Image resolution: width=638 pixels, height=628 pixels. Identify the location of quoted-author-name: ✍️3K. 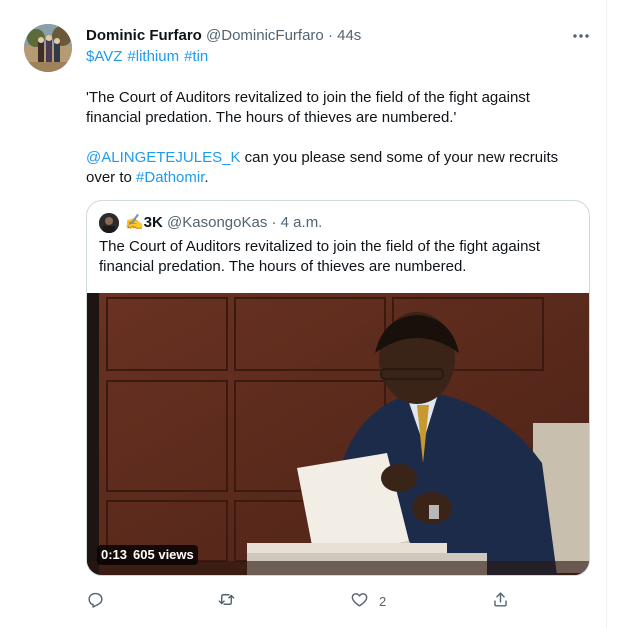
(144, 222).